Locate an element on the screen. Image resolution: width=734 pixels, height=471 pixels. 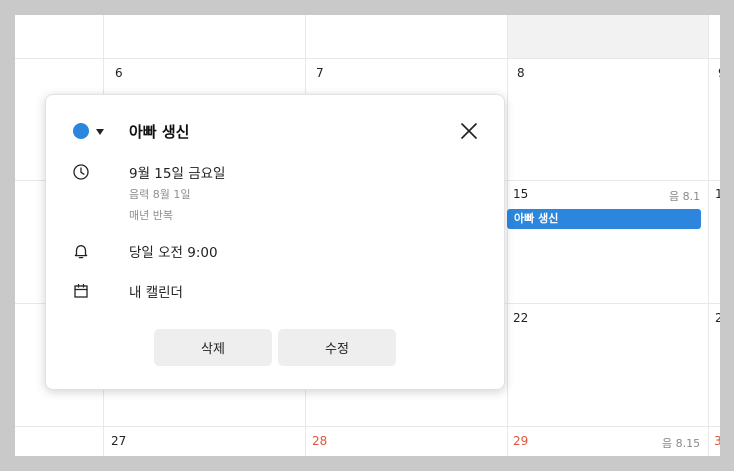
caret-down-icon is located at coordinates (100, 132).